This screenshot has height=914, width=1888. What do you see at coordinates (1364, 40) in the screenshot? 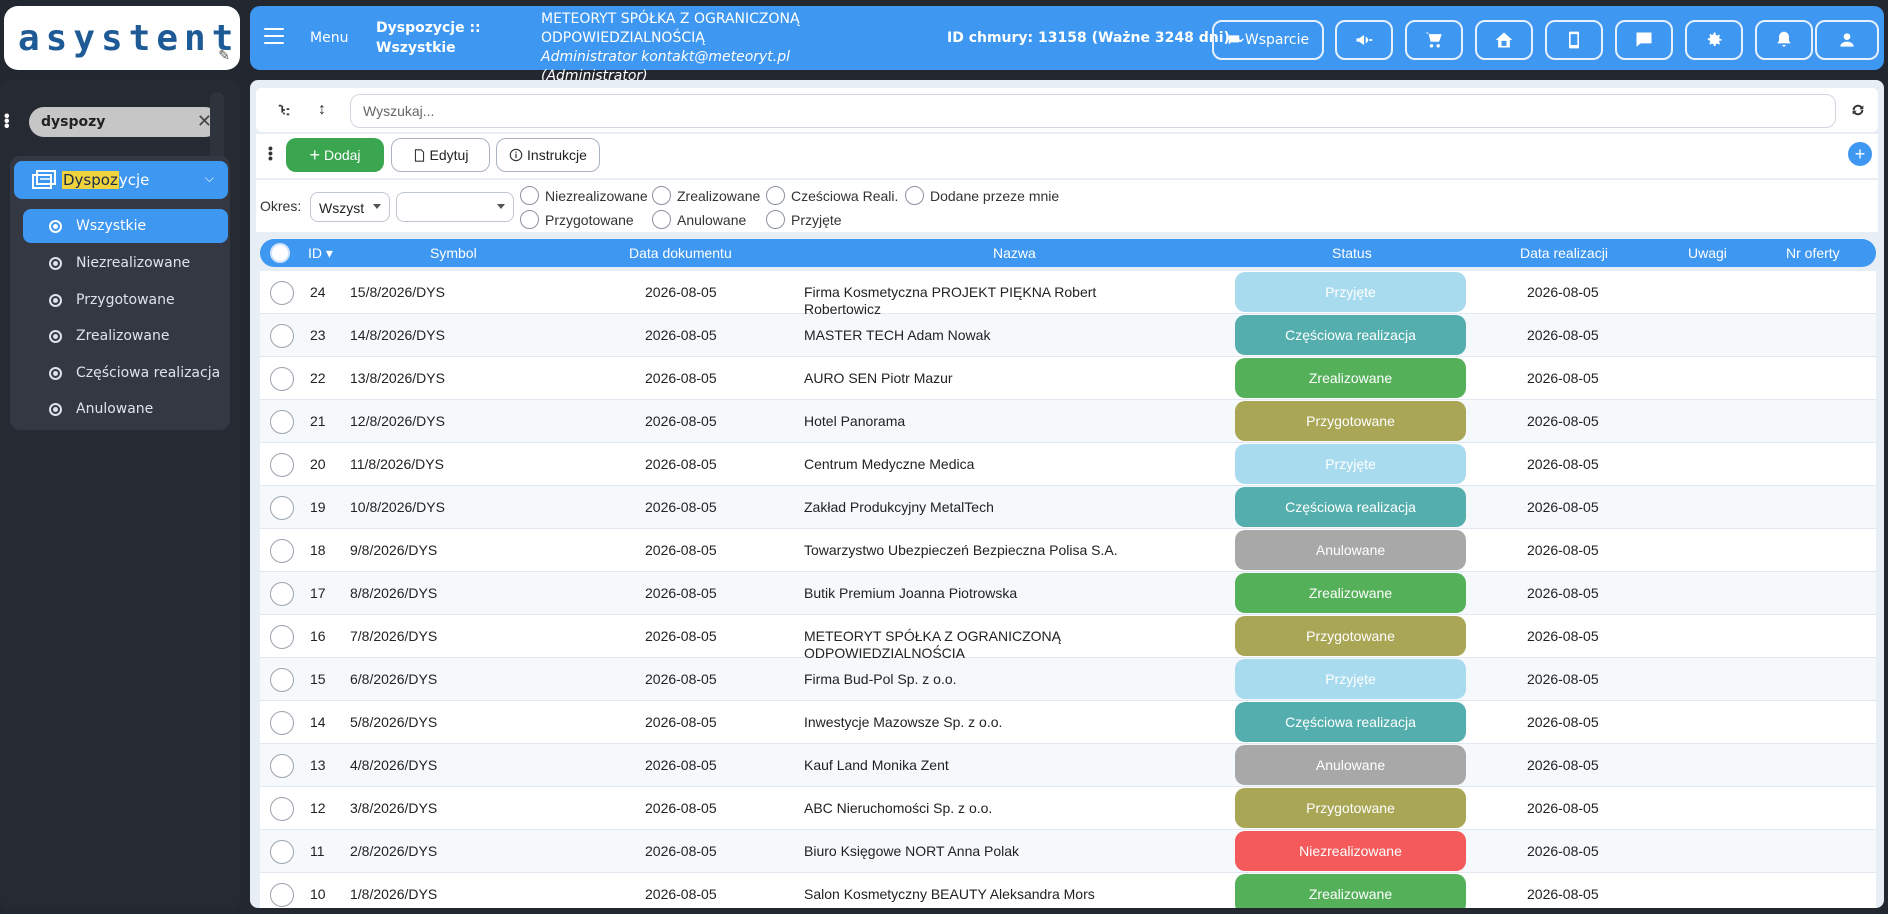
I see `announcements-button` at bounding box center [1364, 40].